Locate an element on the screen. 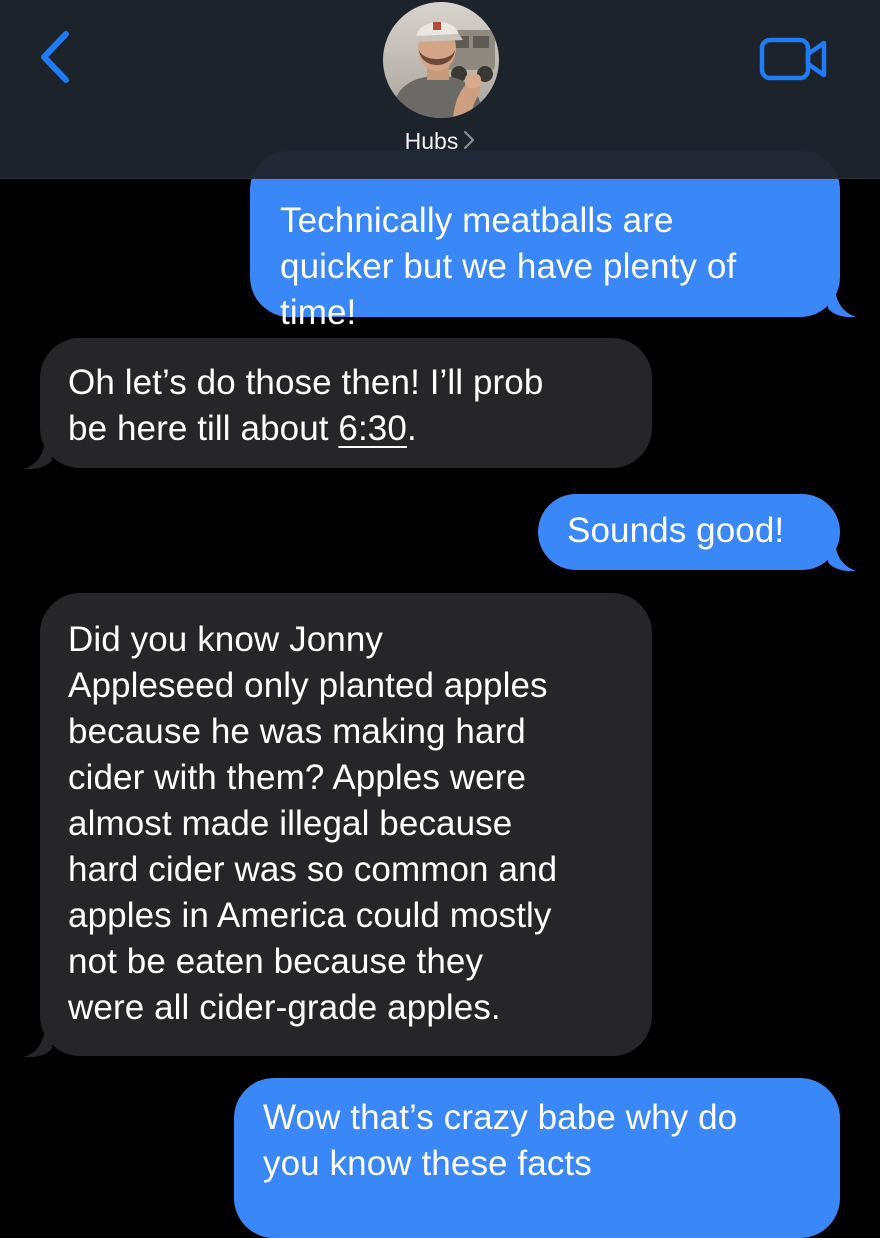  video-camera-icon is located at coordinates (793, 59).